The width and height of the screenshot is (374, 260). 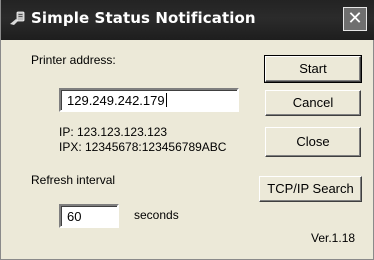 I want to click on seconds-label: seconds, so click(x=156, y=215).